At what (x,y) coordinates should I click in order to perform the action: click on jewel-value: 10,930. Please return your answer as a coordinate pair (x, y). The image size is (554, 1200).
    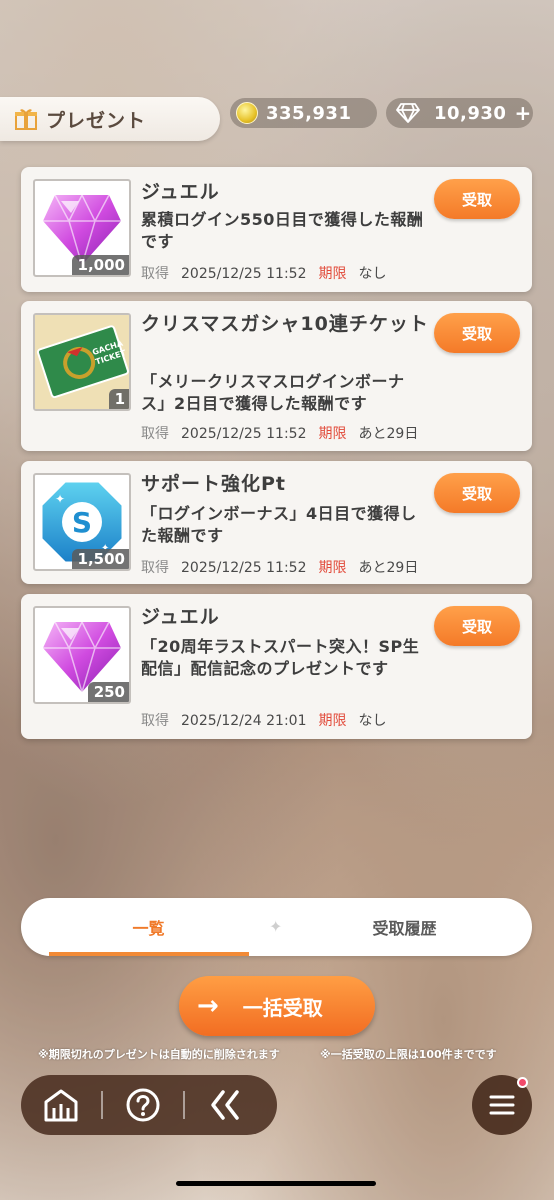
    Looking at the image, I should click on (470, 113).